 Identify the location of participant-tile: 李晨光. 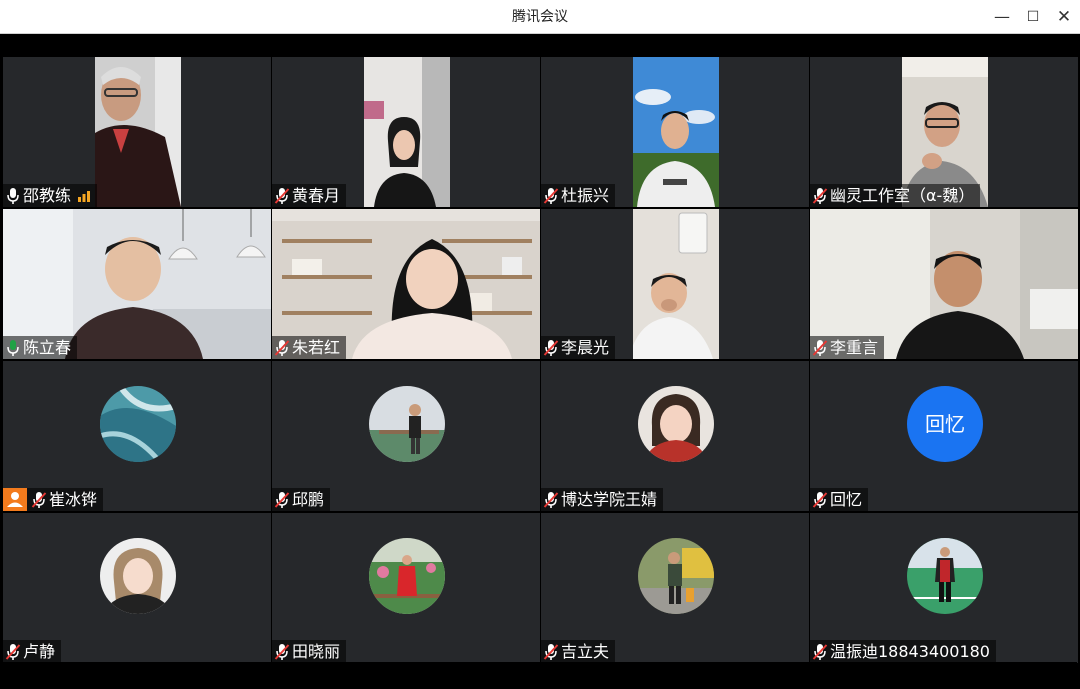
(675, 284).